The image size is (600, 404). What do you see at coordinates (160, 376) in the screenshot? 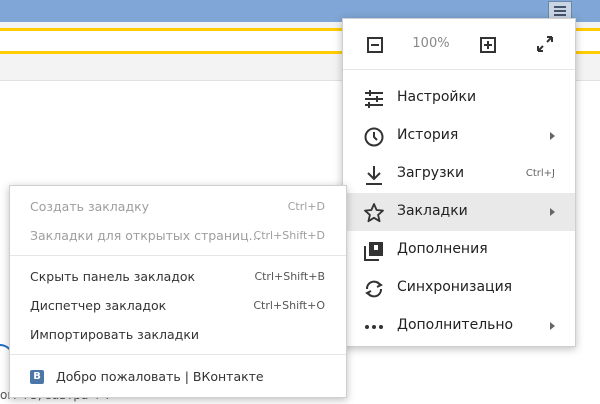
I see `submenu-item-label: Добро пожаловать | ВКонтакте` at bounding box center [160, 376].